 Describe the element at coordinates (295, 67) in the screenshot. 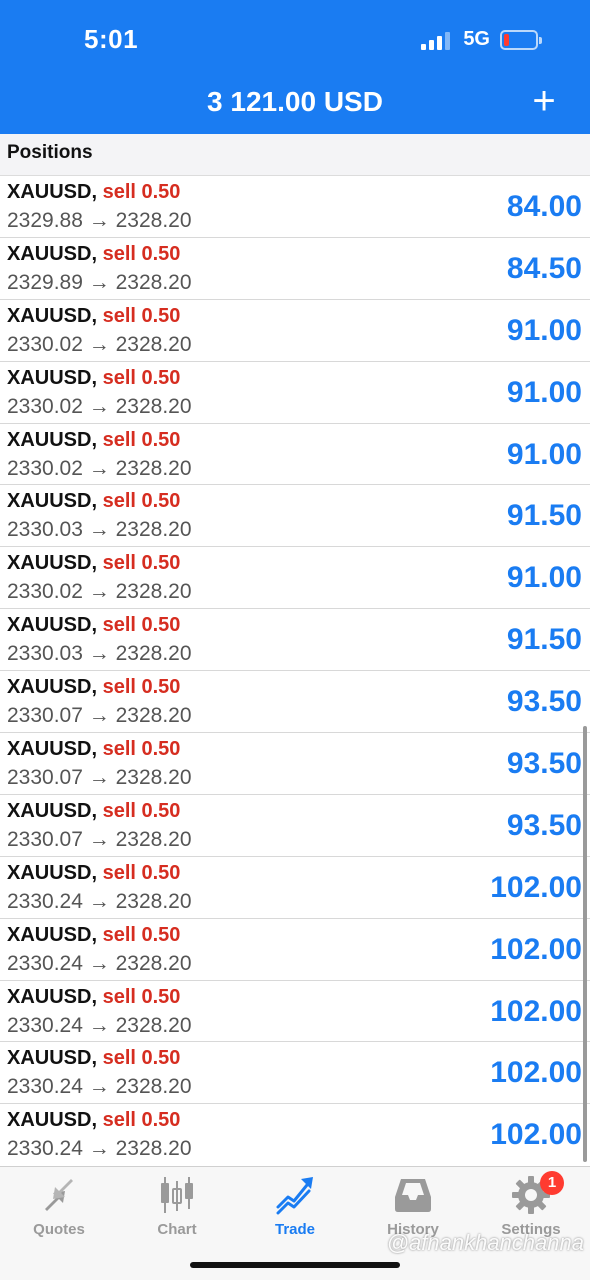

I see `app-header: 5:01 5G 3 121.00 USD +` at that location.